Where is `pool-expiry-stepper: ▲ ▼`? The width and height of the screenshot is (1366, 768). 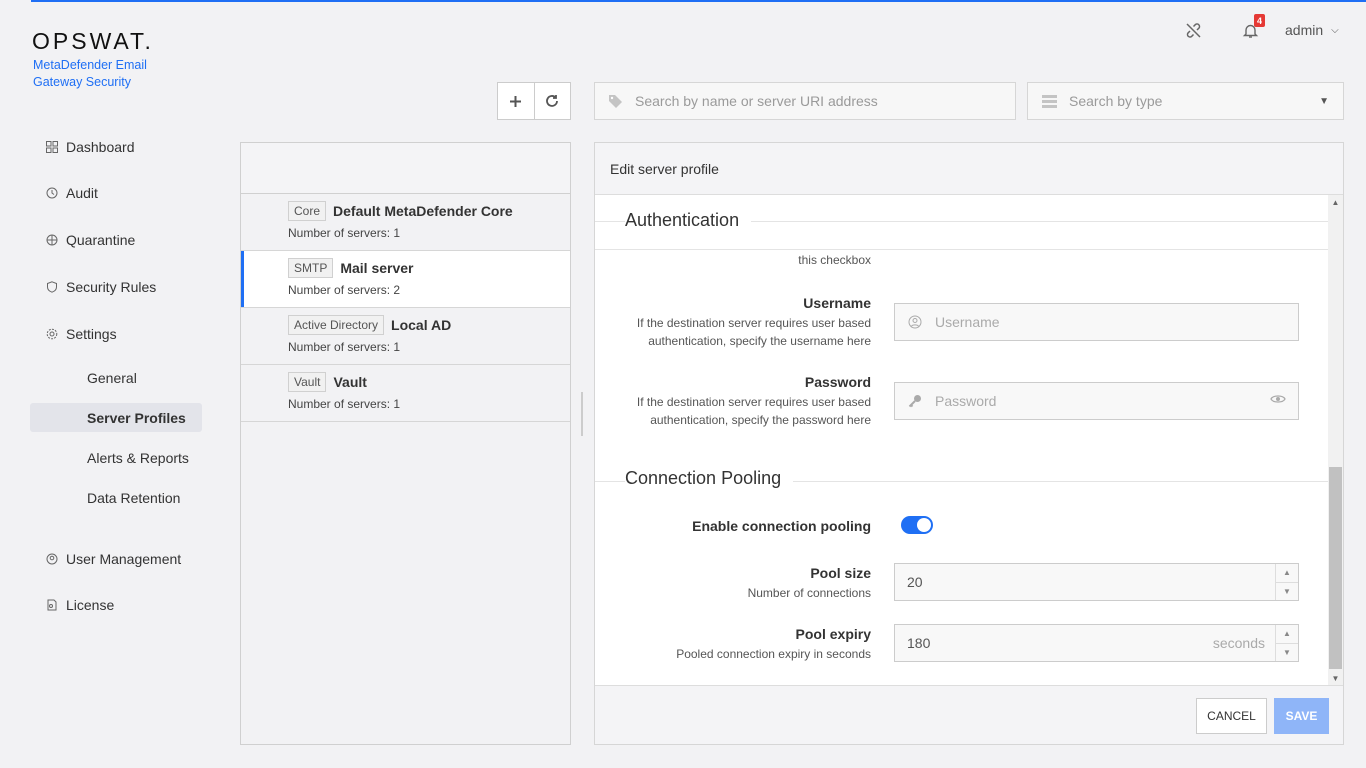 pool-expiry-stepper: ▲ ▼ is located at coordinates (1286, 643).